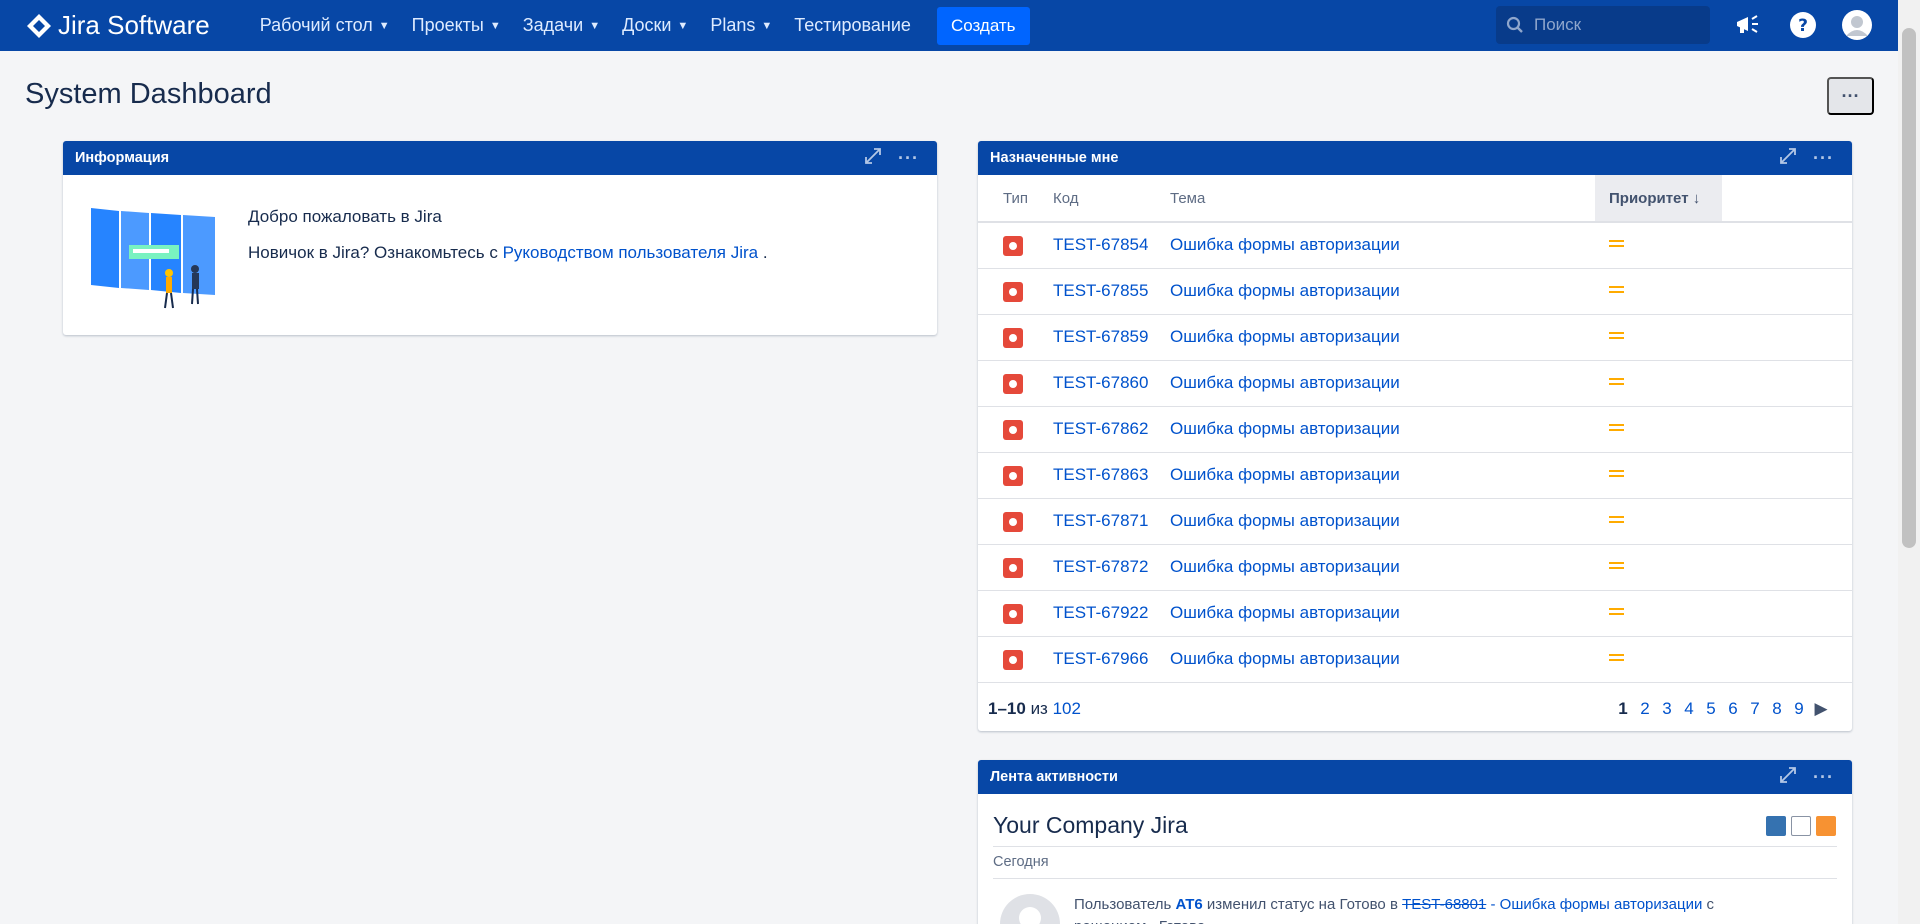  I want to click on nav-plans-label: Plans, so click(733, 25).